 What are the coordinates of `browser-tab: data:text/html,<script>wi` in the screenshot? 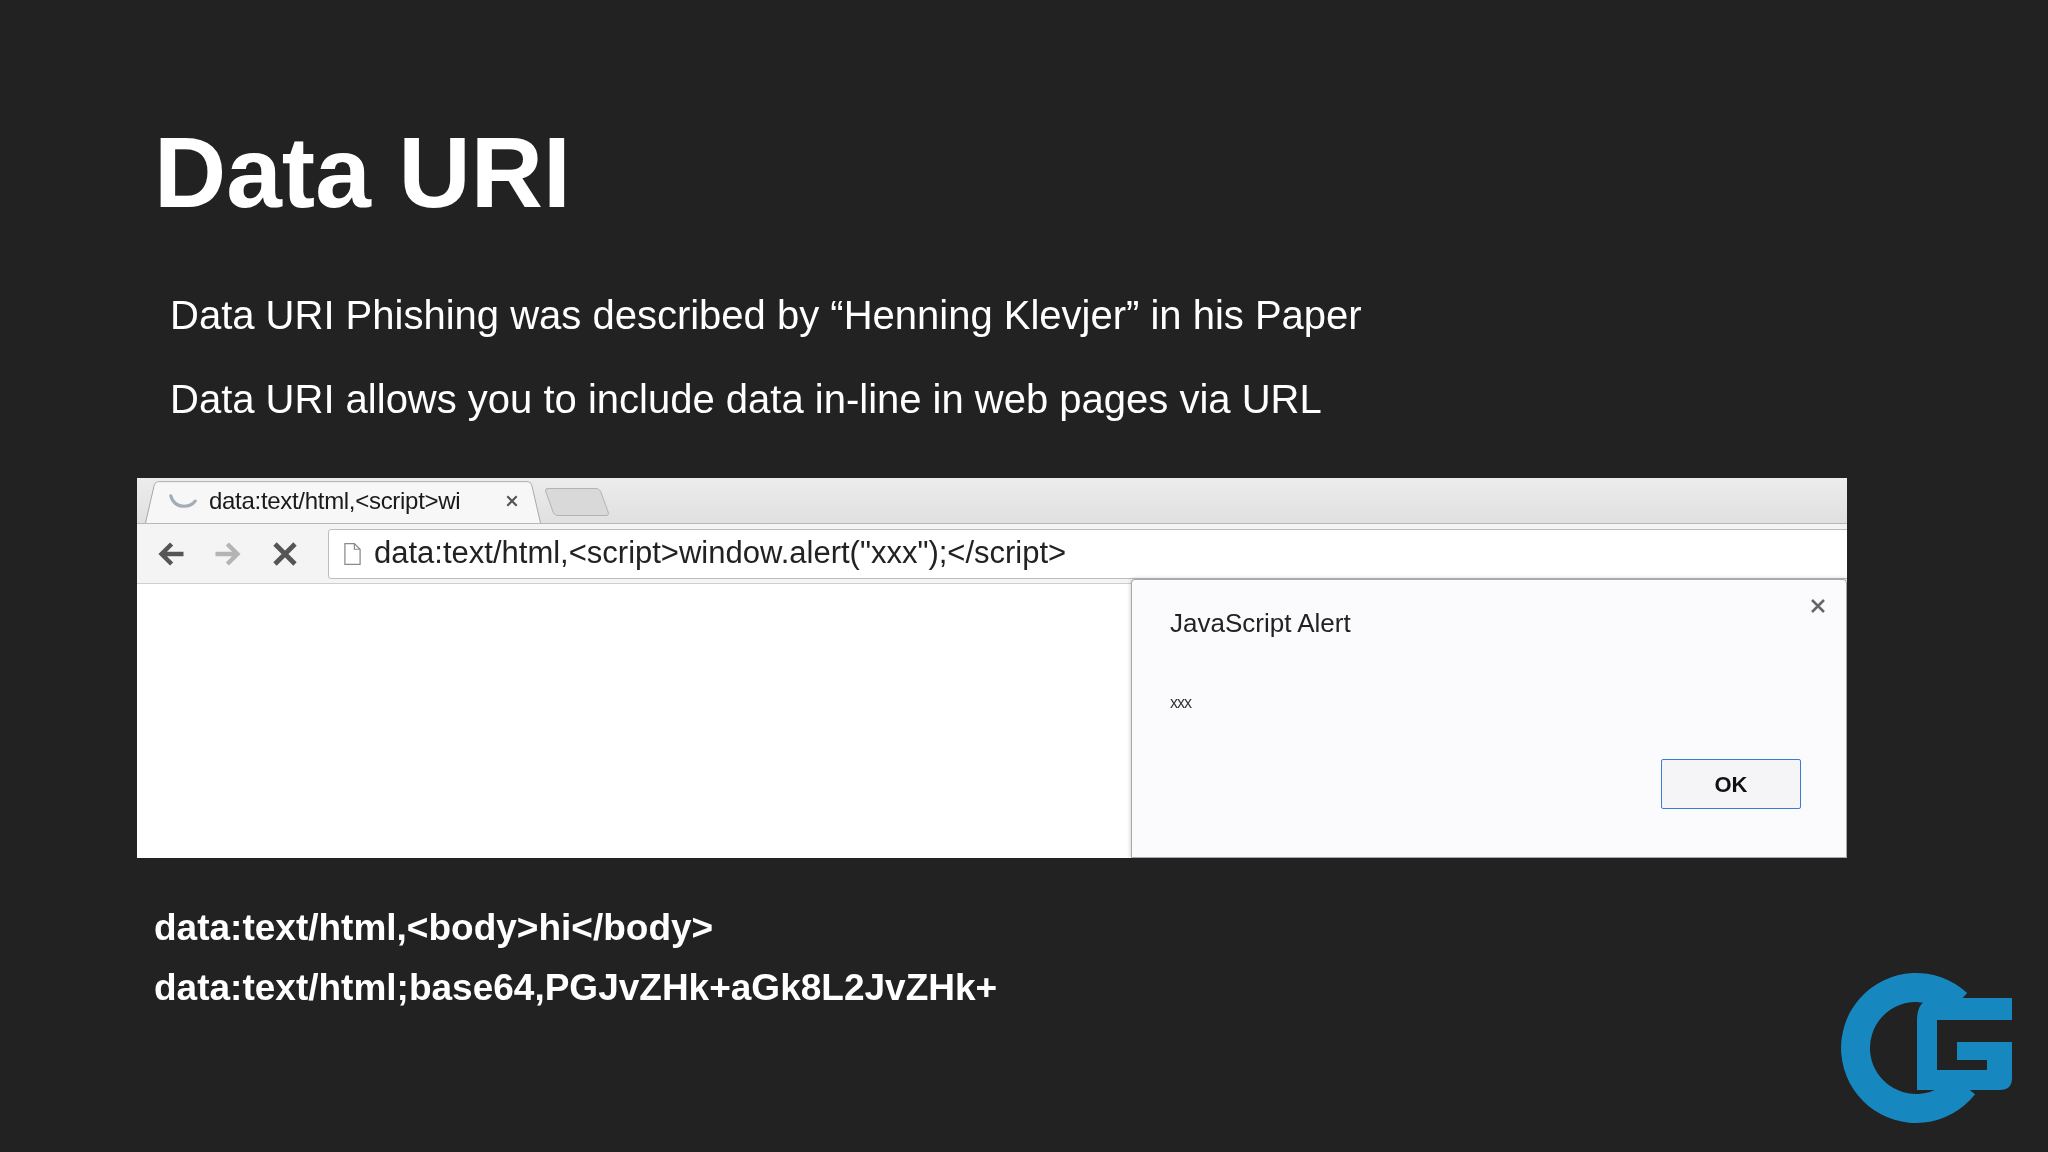 It's located at (343, 501).